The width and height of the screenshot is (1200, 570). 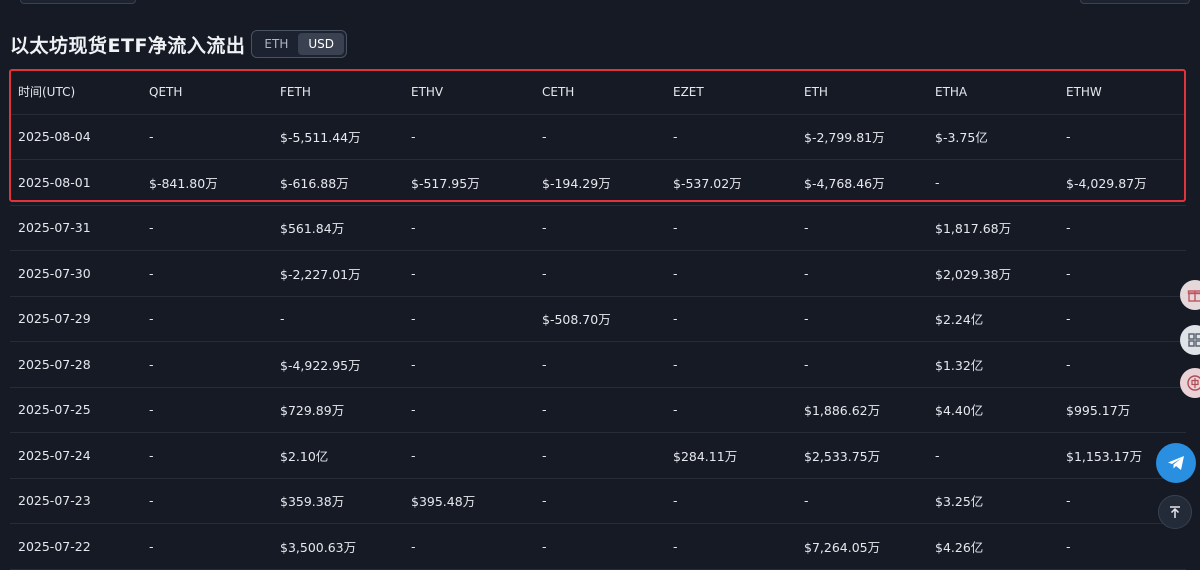 I want to click on cell-ezet: $284.11万, so click(x=730, y=456).